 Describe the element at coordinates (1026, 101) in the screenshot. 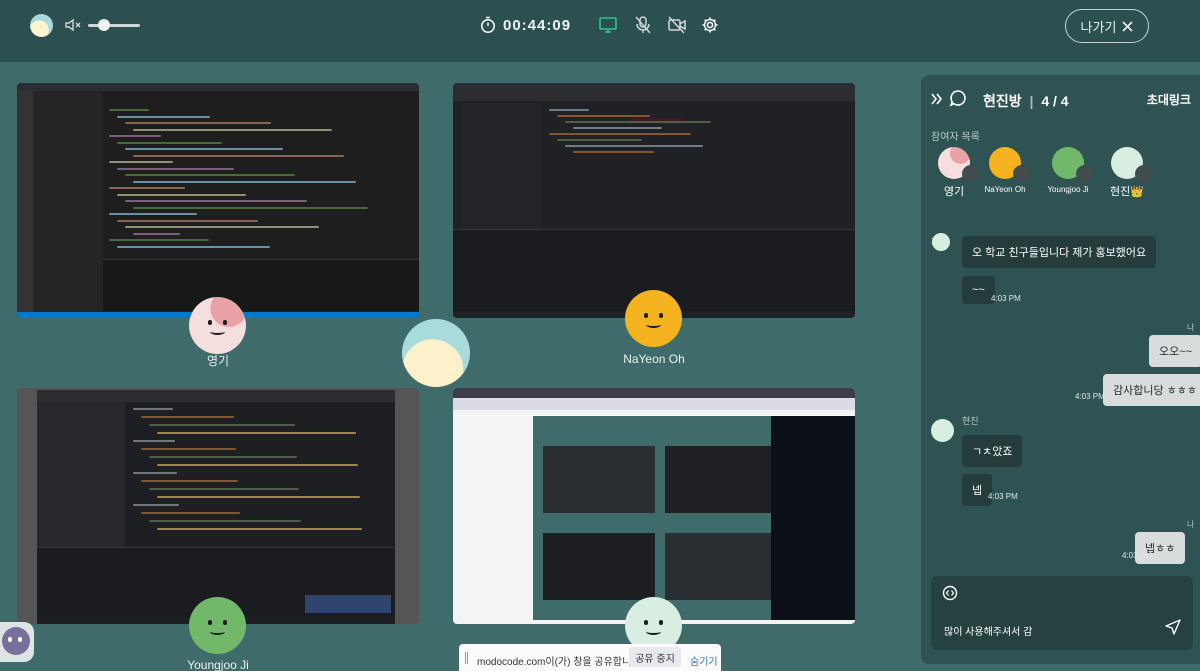

I see `room-title: 현진방 | 4 / 4` at that location.